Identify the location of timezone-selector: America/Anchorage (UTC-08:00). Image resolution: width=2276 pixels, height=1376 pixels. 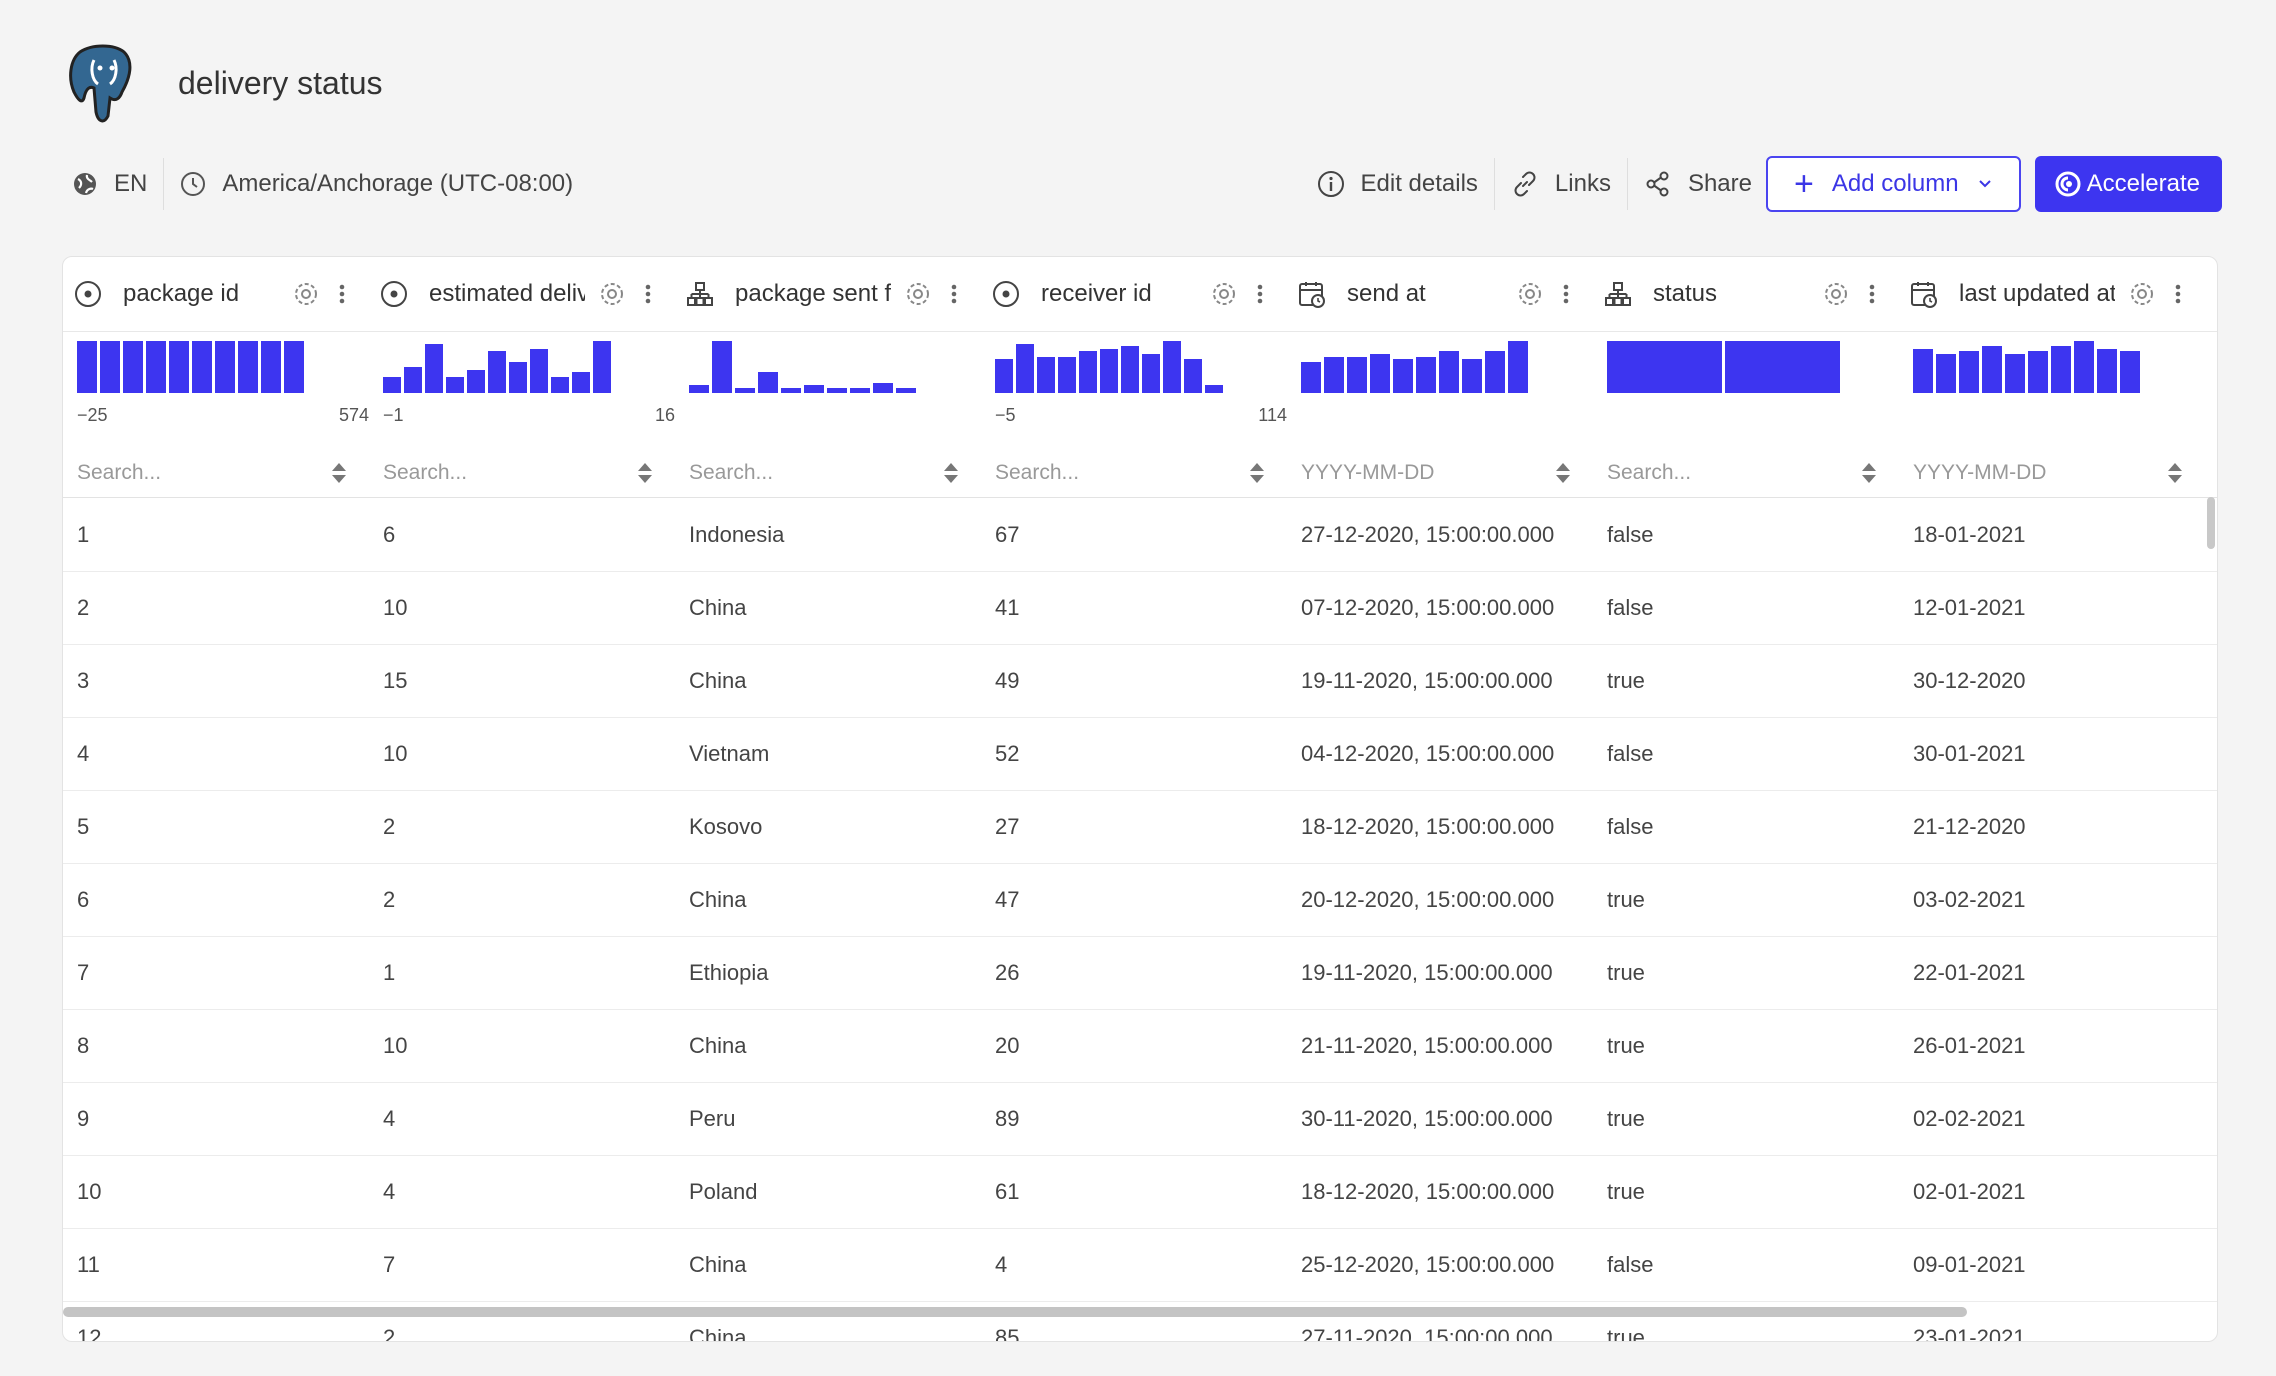
(376, 184).